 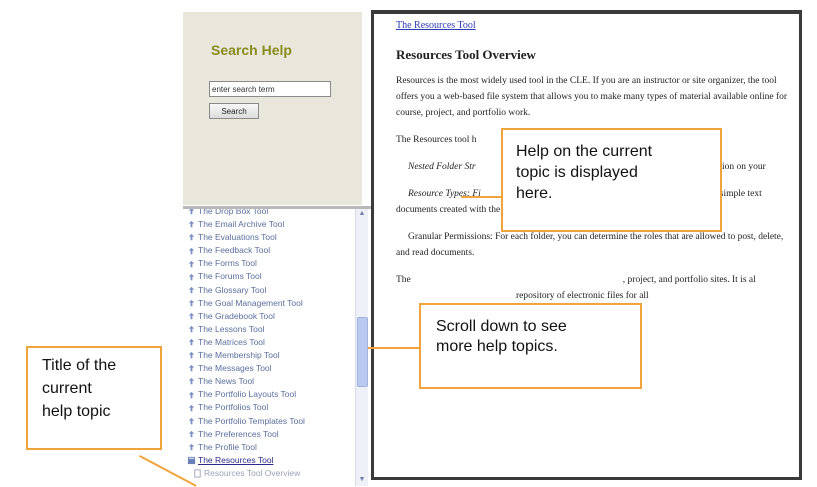 I want to click on breadcrumb-link: The Resources Tool, so click(x=596, y=25).